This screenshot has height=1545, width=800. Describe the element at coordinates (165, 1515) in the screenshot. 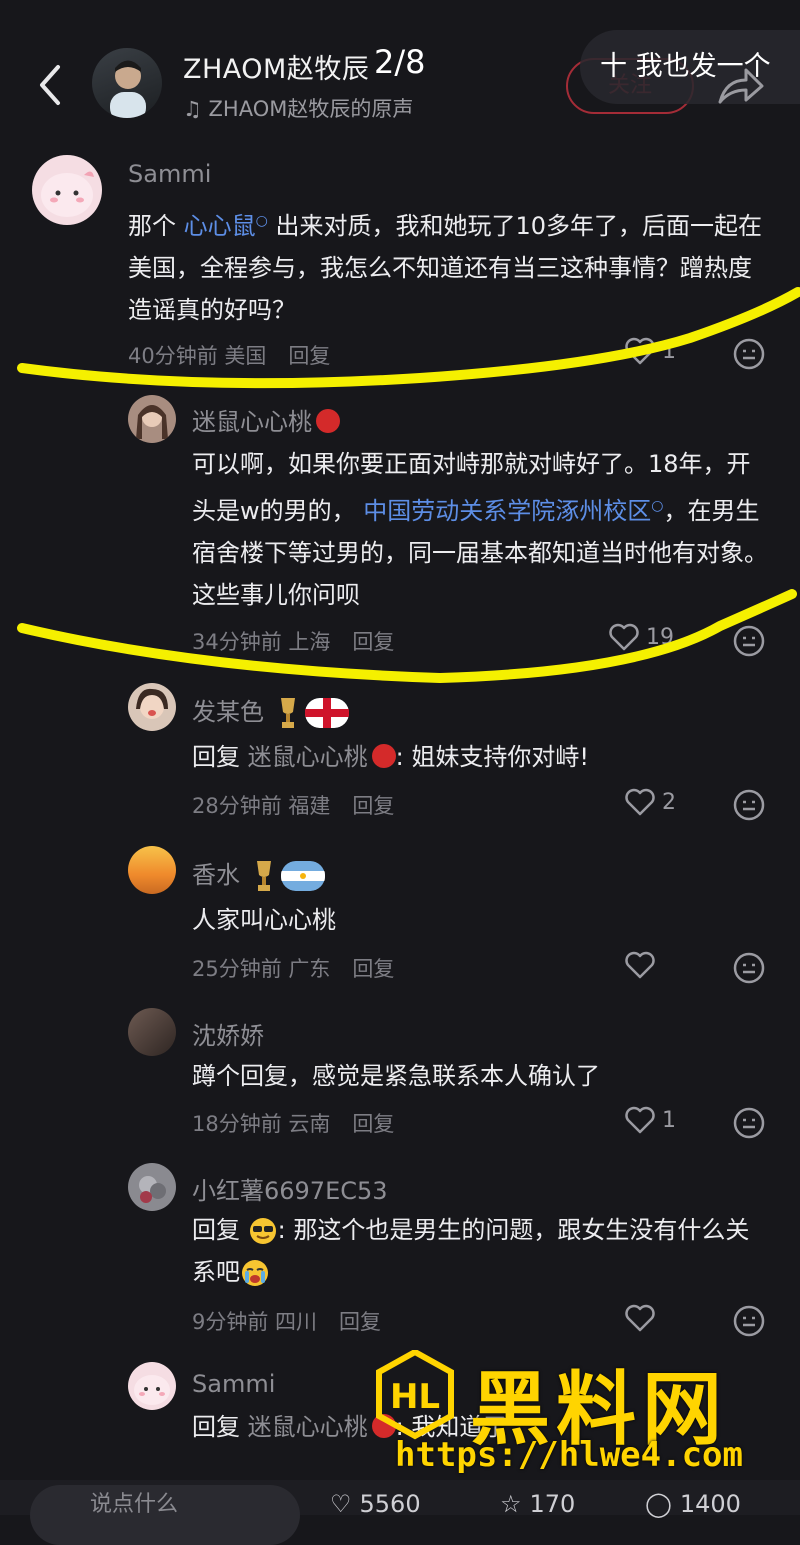

I see `comment-input: 说点什么` at that location.